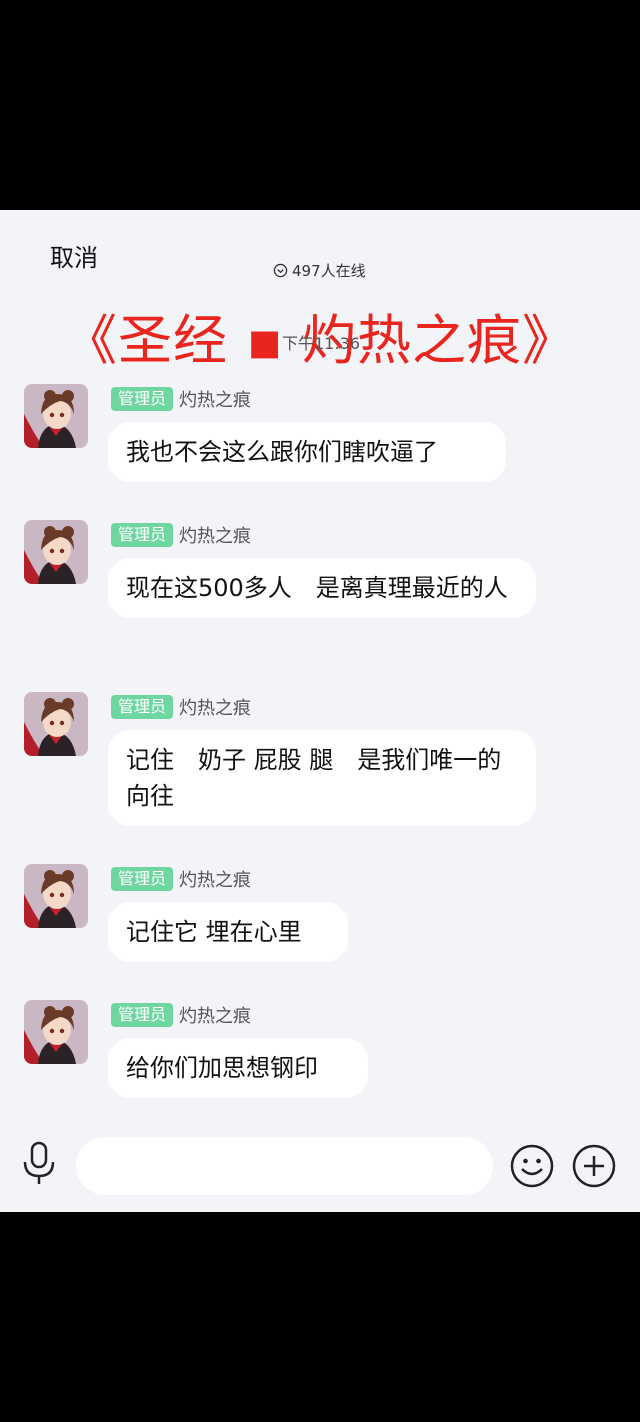  What do you see at coordinates (532, 1166) in the screenshot?
I see `emoji-icon` at bounding box center [532, 1166].